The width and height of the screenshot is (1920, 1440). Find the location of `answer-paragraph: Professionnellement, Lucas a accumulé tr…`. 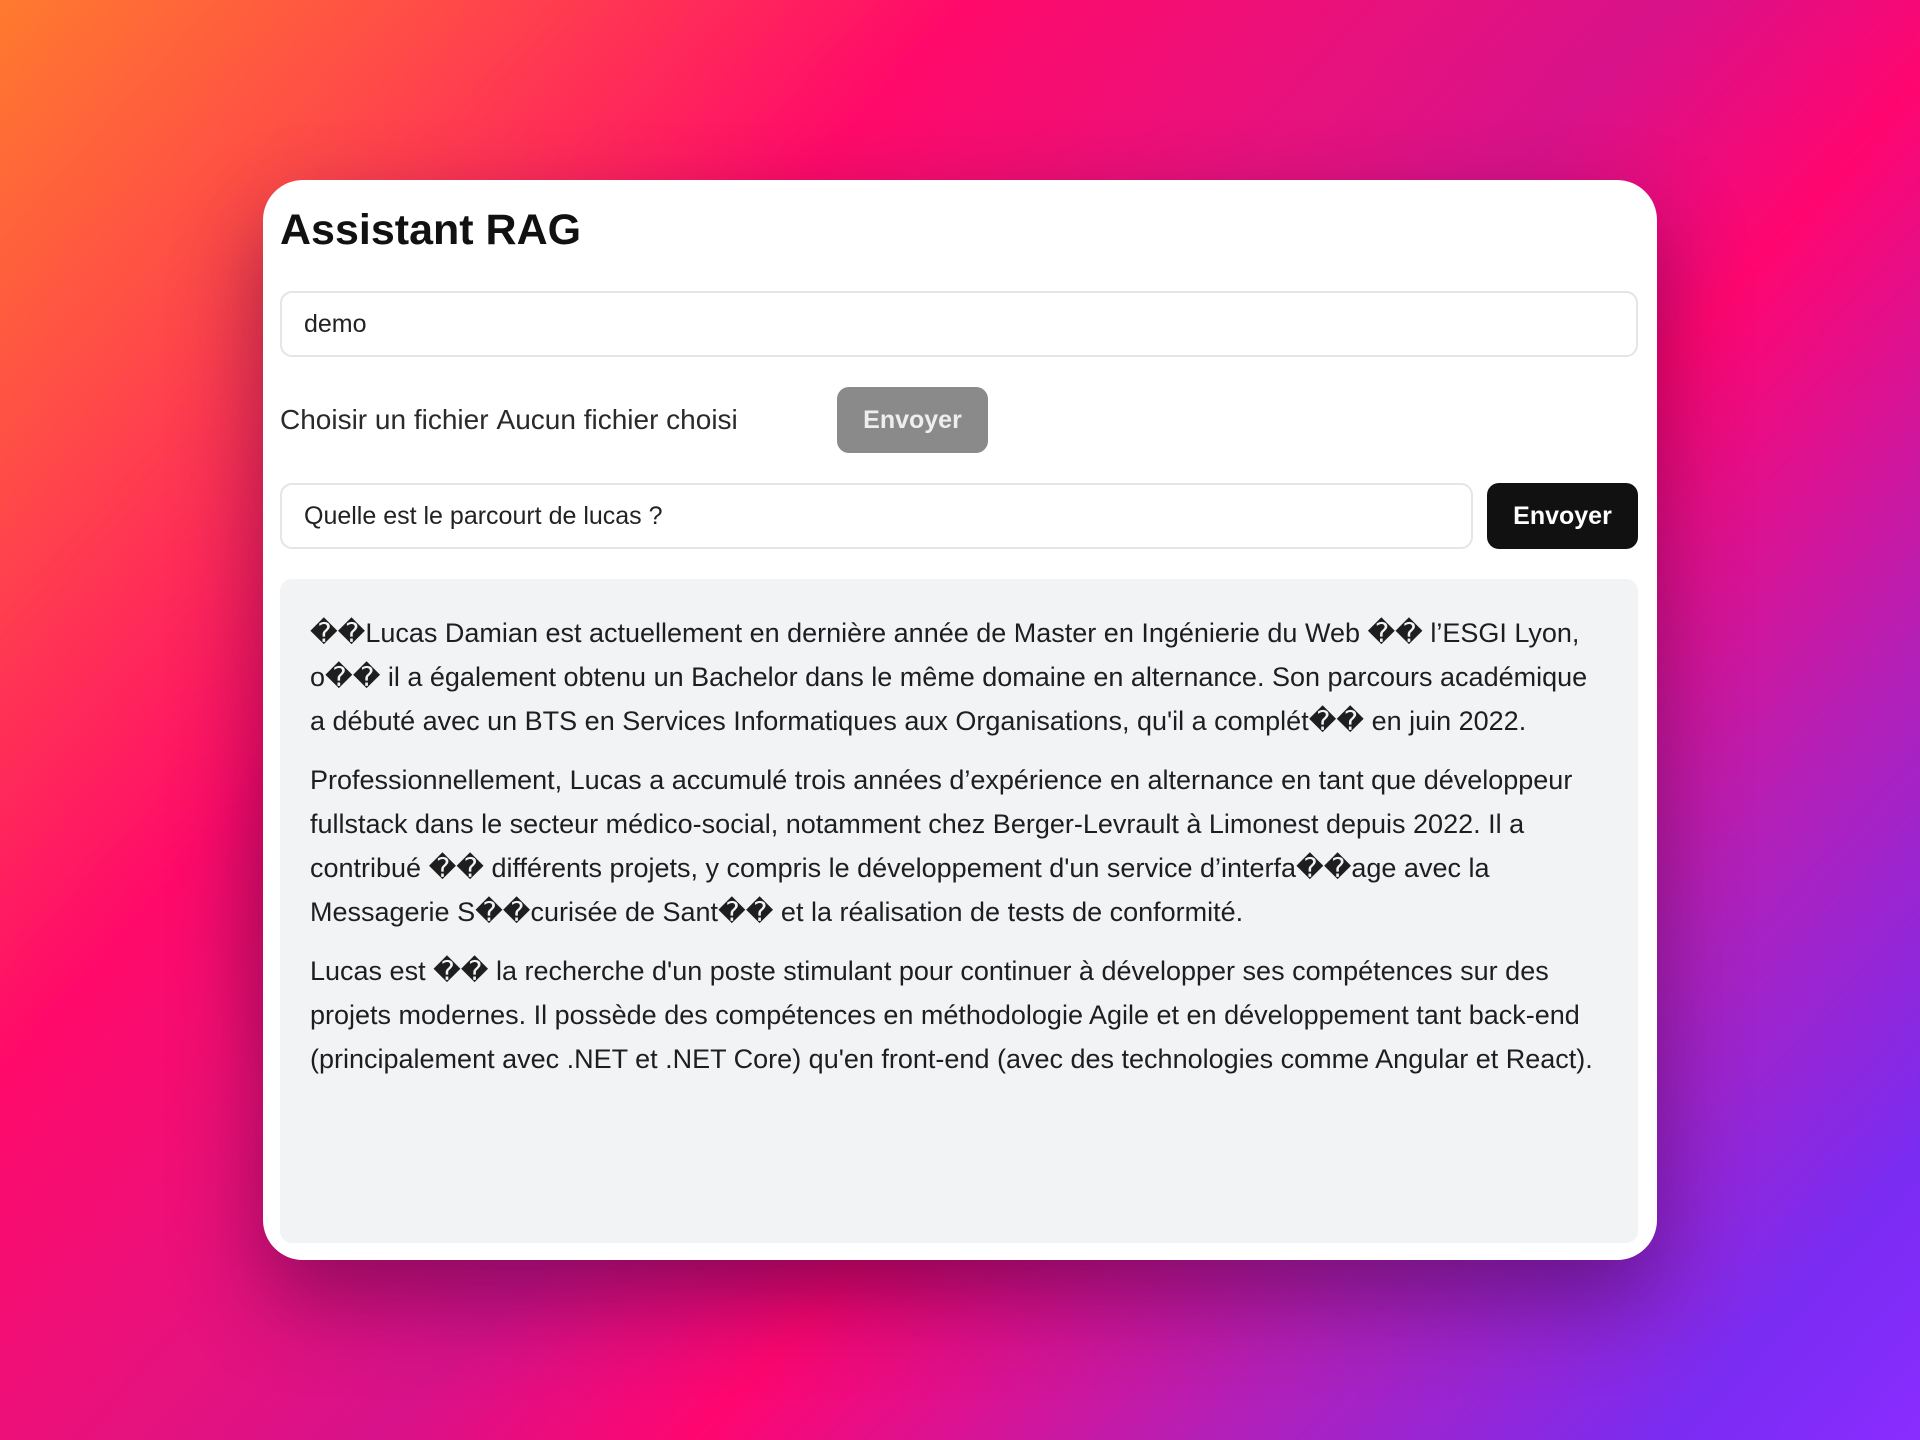

answer-paragraph: Professionnellement, Lucas a accumulé tr… is located at coordinates (941, 846).